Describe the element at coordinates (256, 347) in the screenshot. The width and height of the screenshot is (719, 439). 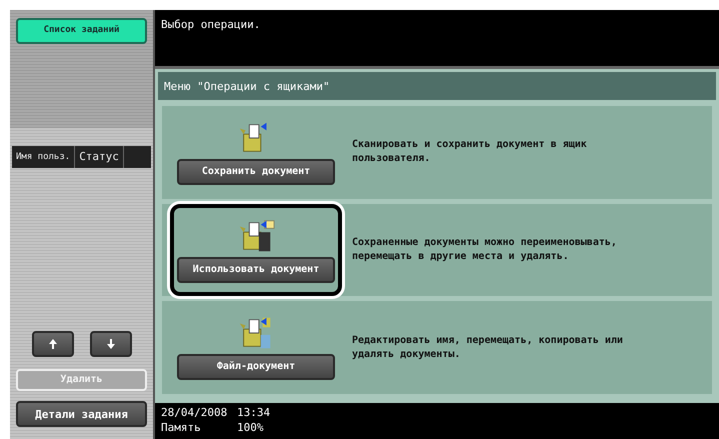
I see `option-frame: Файл-документ` at that location.